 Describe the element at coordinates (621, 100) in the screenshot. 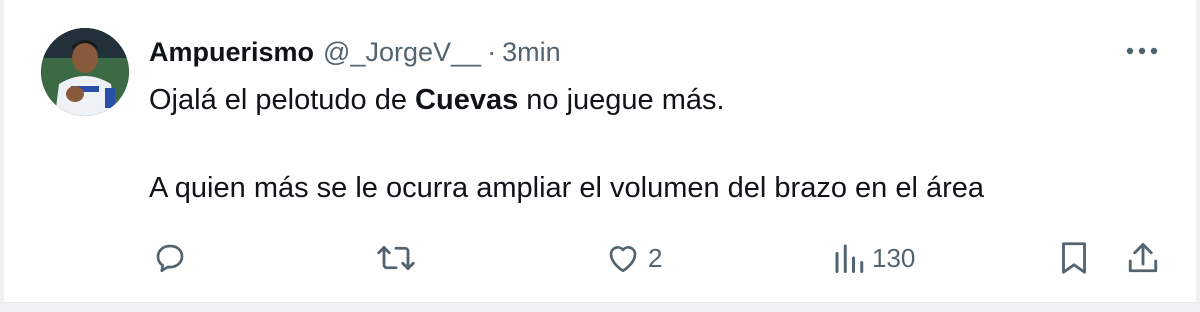

I see `text-segment: no juegue más.` at that location.